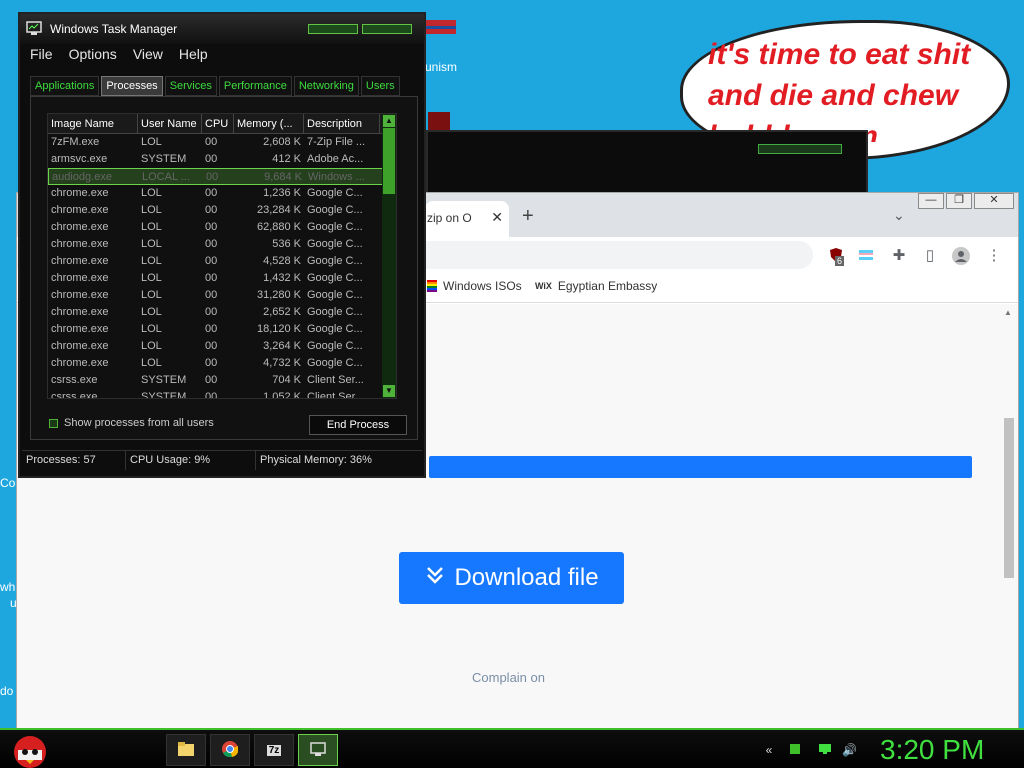 The height and width of the screenshot is (768, 1024). Describe the element at coordinates (700, 467) in the screenshot. I see `download-progress-bar` at that location.